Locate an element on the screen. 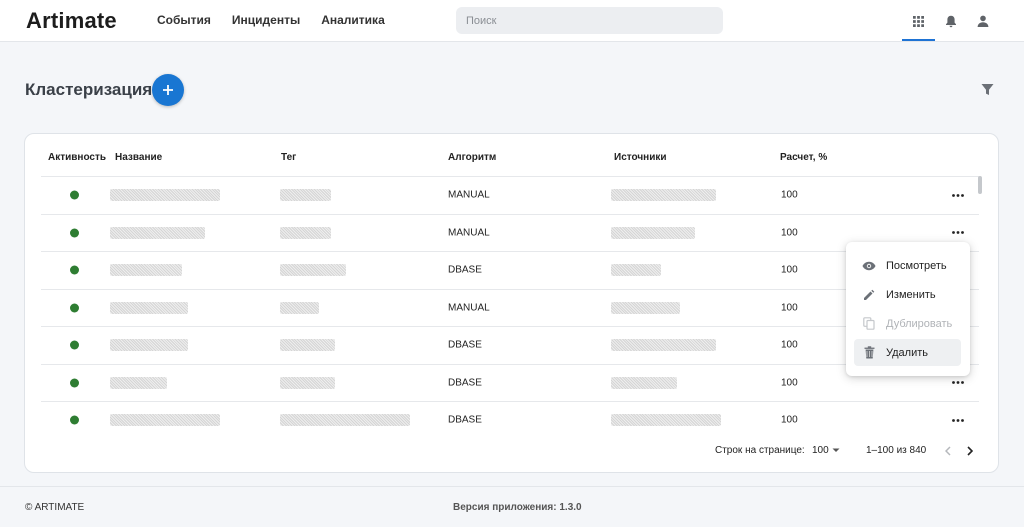 The height and width of the screenshot is (527, 1024). page-title: Кластеризация is located at coordinates (89, 89).